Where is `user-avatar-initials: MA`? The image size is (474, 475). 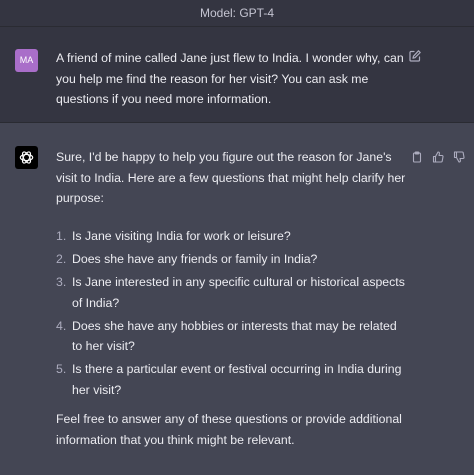 user-avatar-initials: MA is located at coordinates (26, 60).